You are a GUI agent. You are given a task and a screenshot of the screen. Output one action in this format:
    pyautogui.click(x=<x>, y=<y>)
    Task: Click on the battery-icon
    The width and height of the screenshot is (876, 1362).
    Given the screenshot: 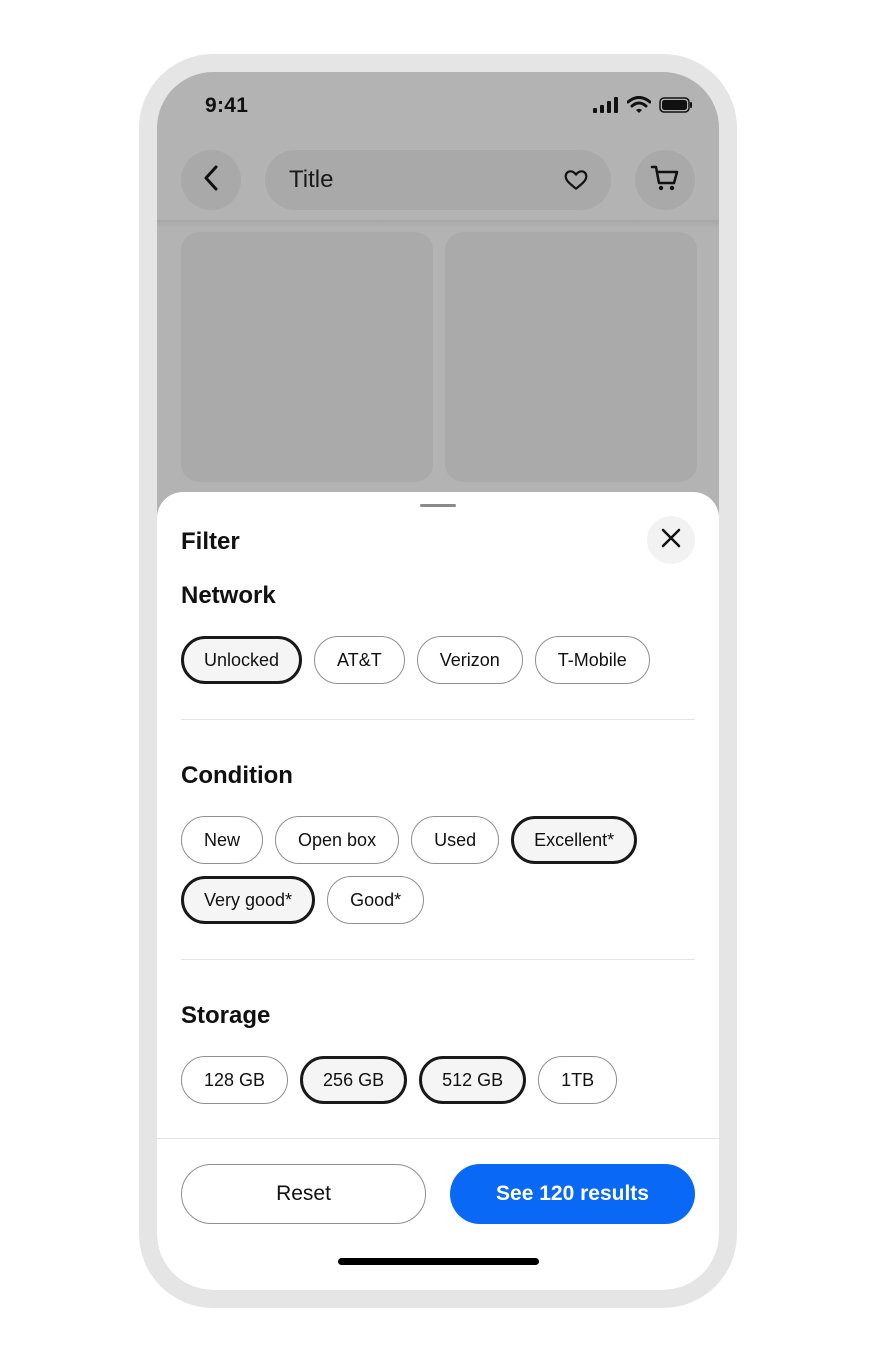 What is the action you would take?
    pyautogui.click(x=676, y=107)
    